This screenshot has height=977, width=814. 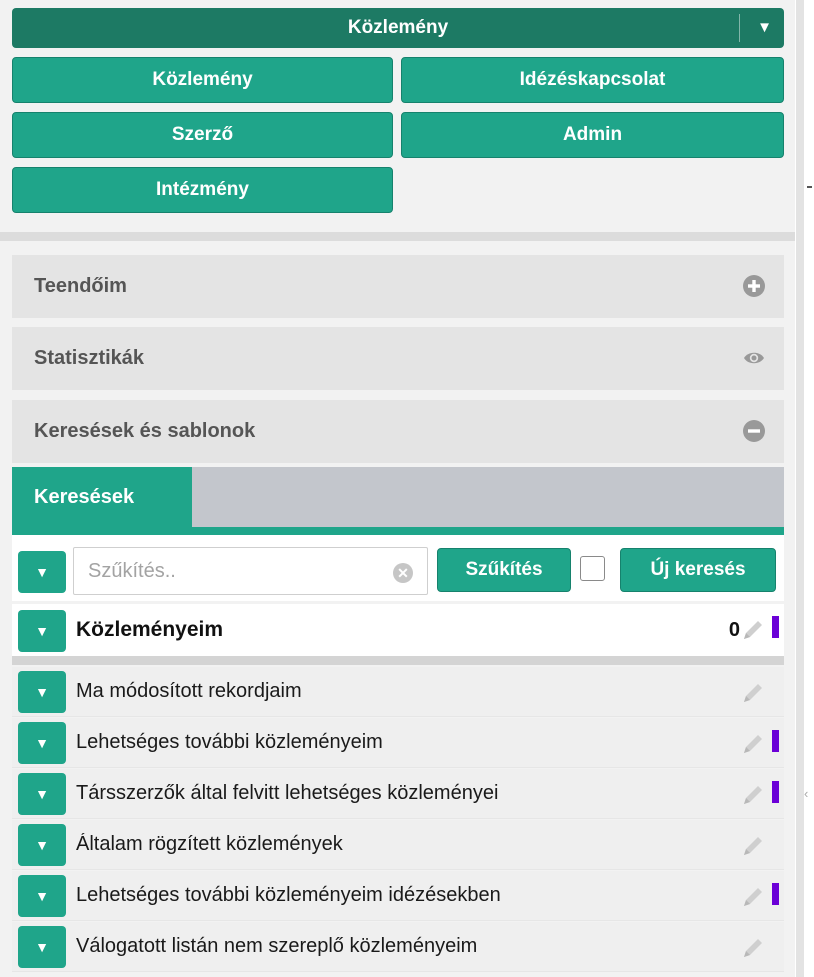 I want to click on search-input, so click(x=250, y=571).